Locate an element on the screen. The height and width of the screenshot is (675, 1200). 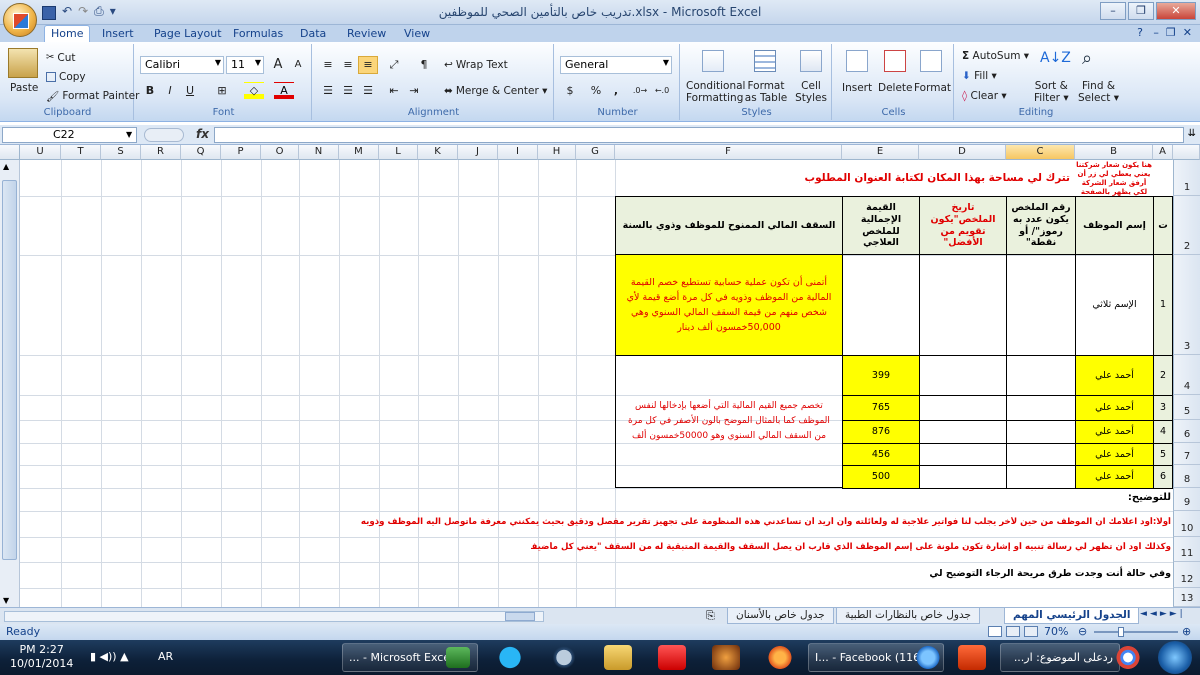
row-header-12: 12 is located at coordinates (1186, 575).